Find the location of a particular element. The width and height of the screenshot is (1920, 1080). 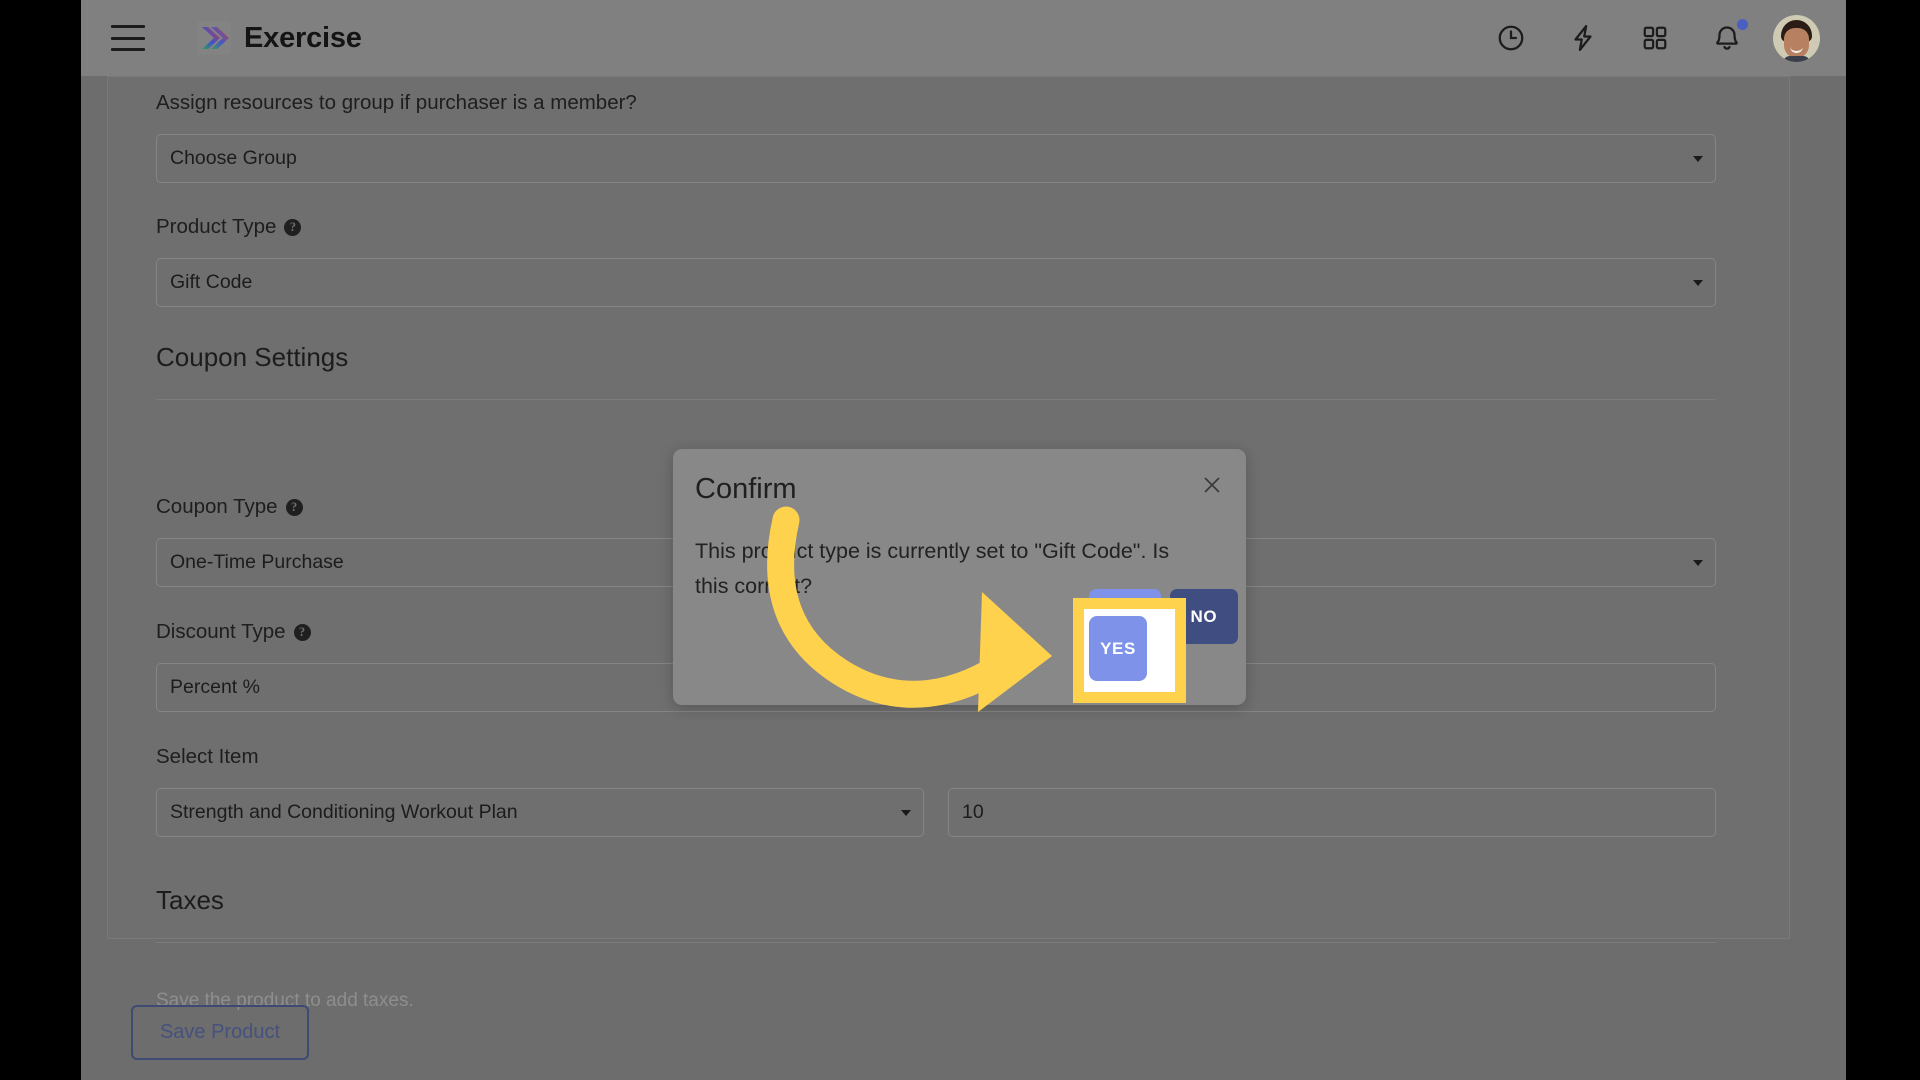

coupon-settings-section: Coupon Settings is located at coordinates (936, 372).